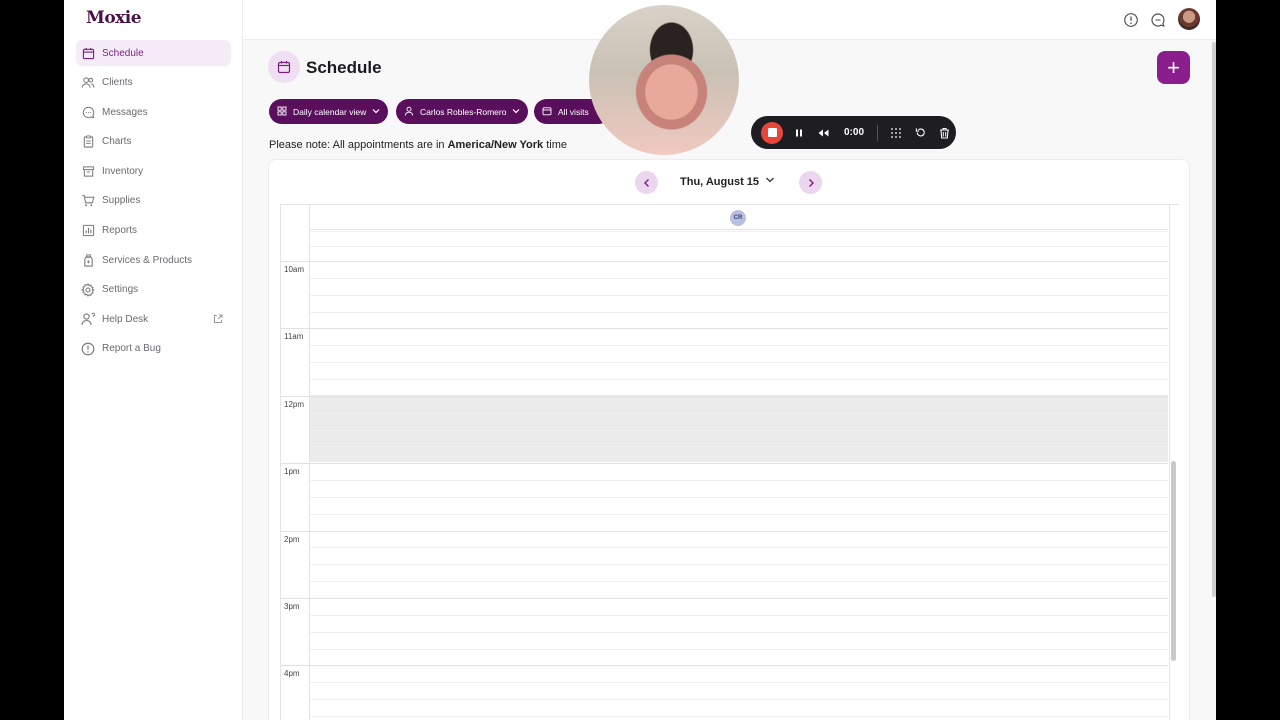 Image resolution: width=1280 pixels, height=720 pixels. I want to click on pause-button, so click(799, 133).